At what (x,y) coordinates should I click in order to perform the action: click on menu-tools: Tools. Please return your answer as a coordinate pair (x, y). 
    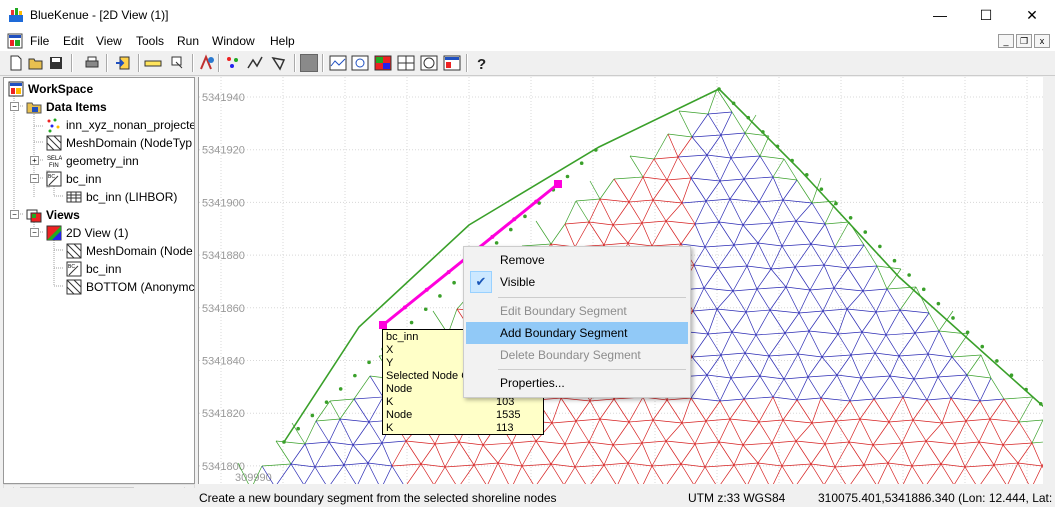
    Looking at the image, I should click on (150, 41).